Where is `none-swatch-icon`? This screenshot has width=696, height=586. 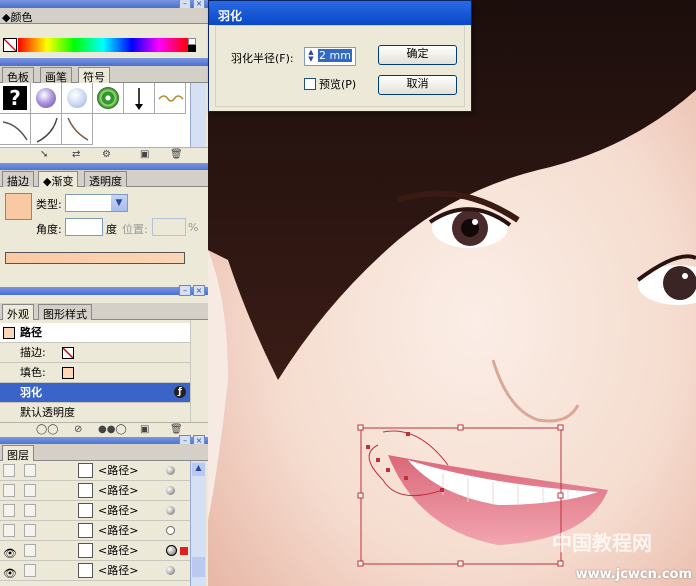 none-swatch-icon is located at coordinates (10, 45).